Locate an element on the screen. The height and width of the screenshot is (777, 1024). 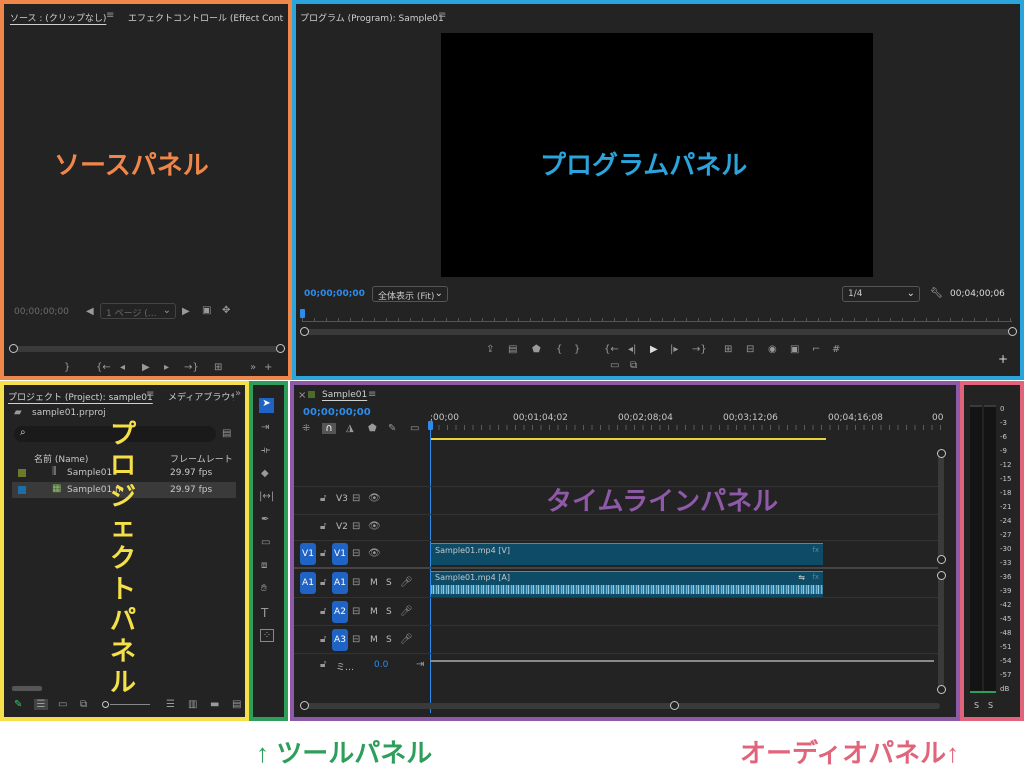
settings-icon: ✥ is located at coordinates (226, 310).